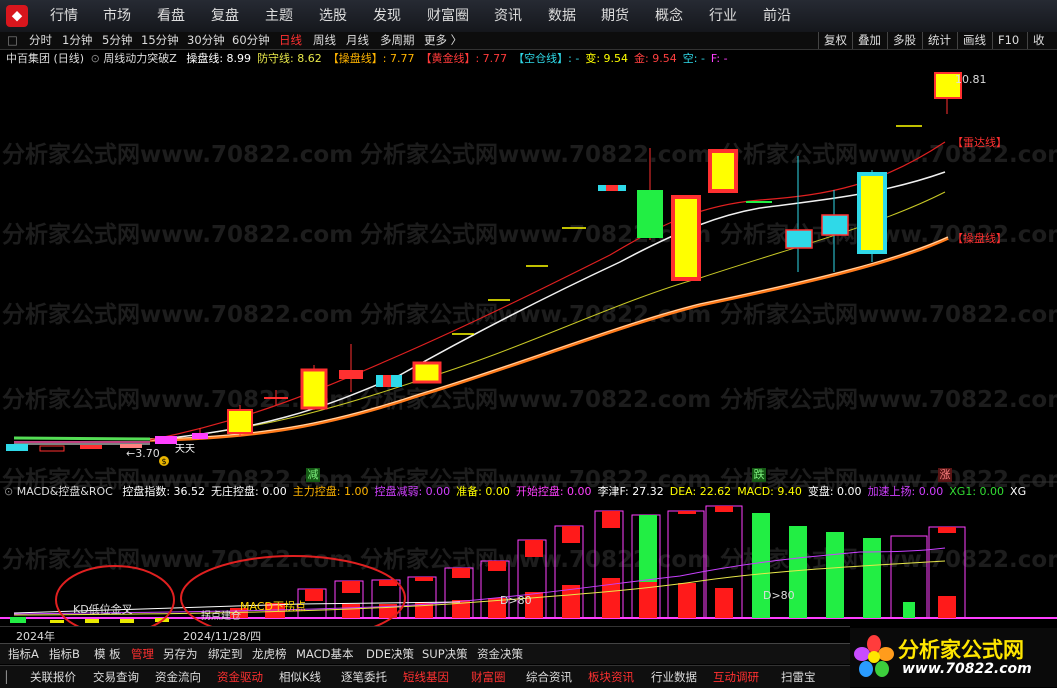 The image size is (1057, 688). What do you see at coordinates (107, 654) in the screenshot?
I see `tab-template: 模 板` at bounding box center [107, 654].